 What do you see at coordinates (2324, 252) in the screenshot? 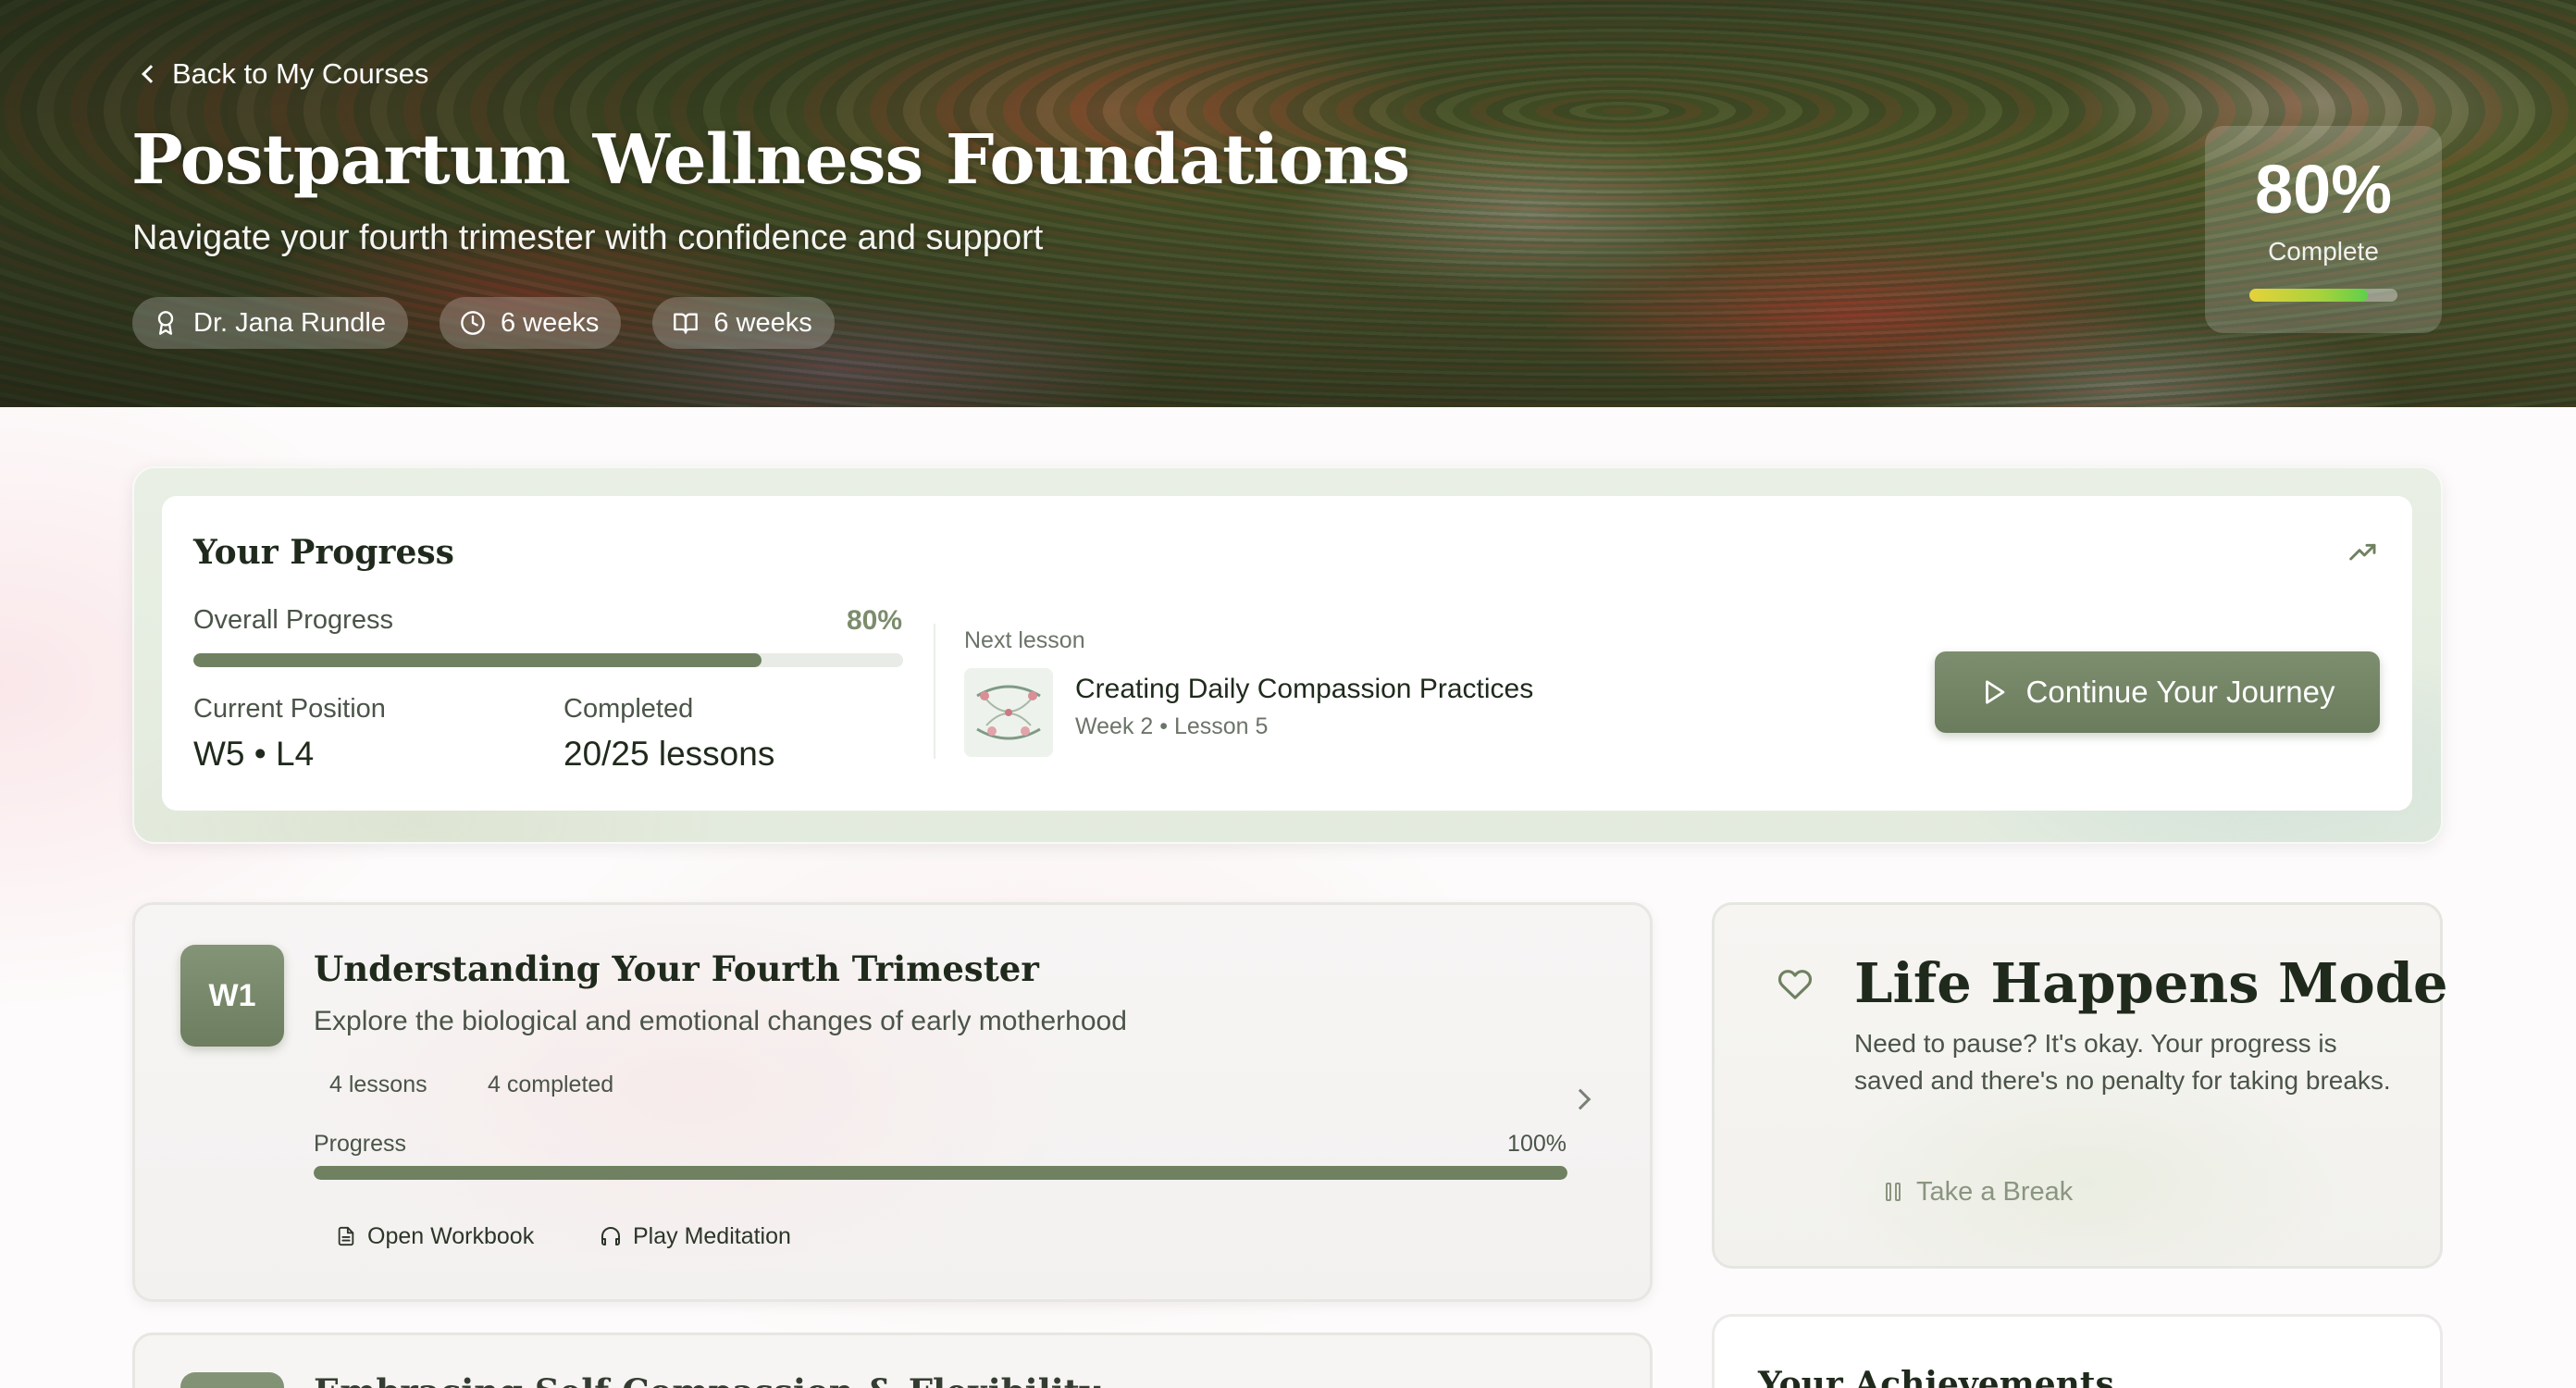
I see `completion-label: Complete` at bounding box center [2324, 252].